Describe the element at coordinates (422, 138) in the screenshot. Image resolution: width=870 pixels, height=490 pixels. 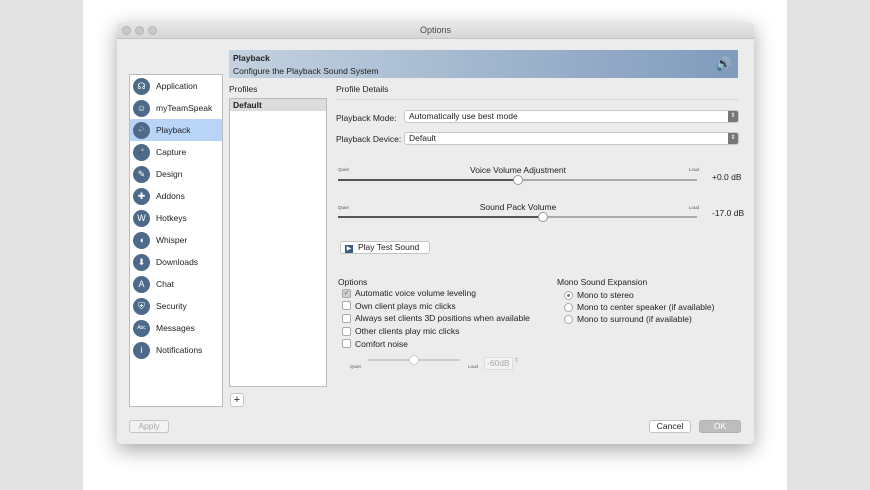
I see `playback-device-value: Default` at that location.